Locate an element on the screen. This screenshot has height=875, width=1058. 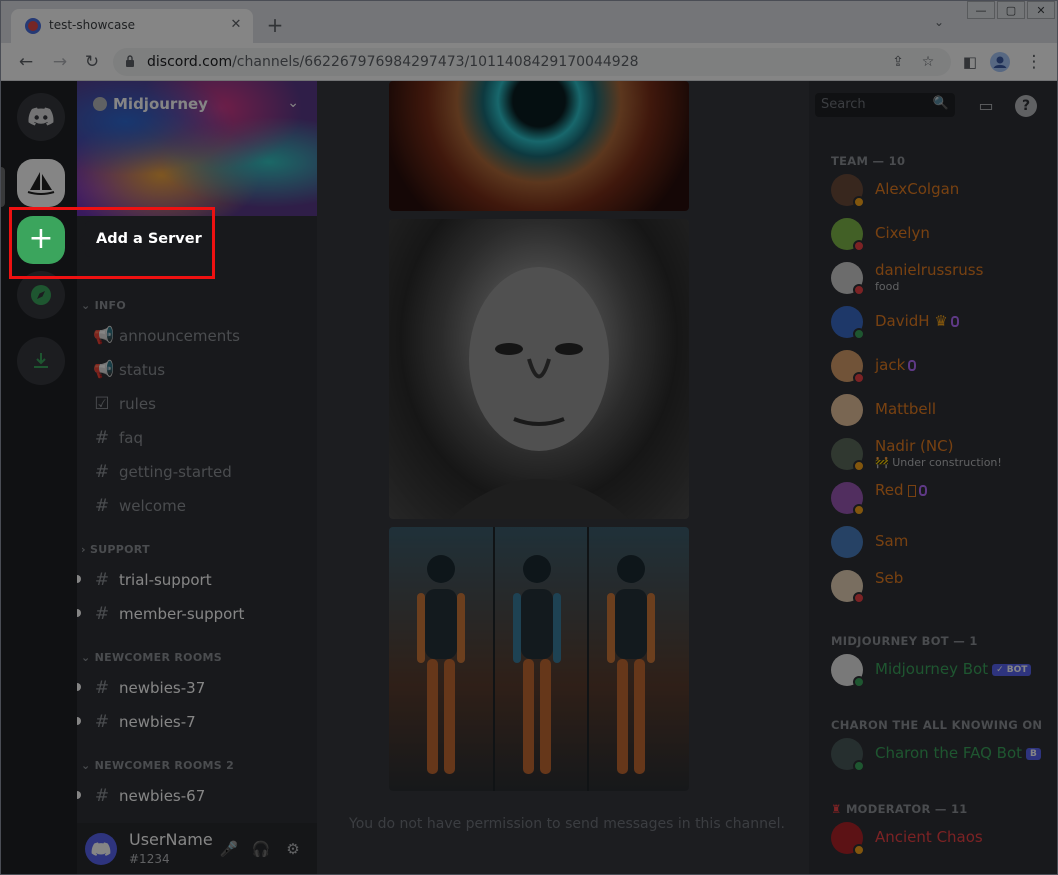
server-name: Midjourney is located at coordinates (160, 104).